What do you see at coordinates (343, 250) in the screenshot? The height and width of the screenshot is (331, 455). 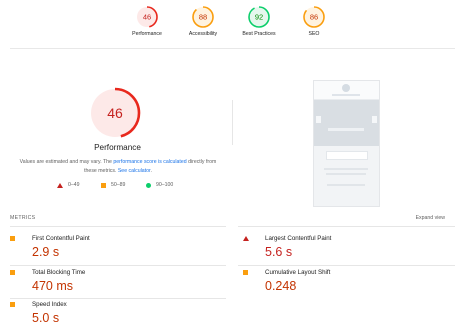 I see `metric-largest-contentful-paint: Largest Contentful Paint 5.6 s` at bounding box center [343, 250].